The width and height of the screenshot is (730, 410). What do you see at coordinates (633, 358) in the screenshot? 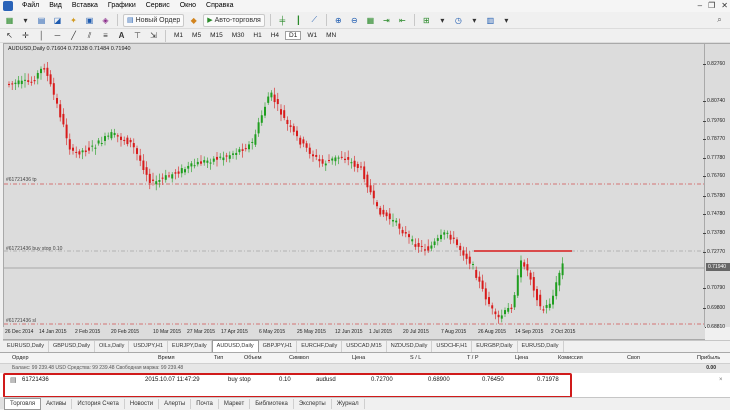
I see `col-swap: Своп` at bounding box center [633, 358].